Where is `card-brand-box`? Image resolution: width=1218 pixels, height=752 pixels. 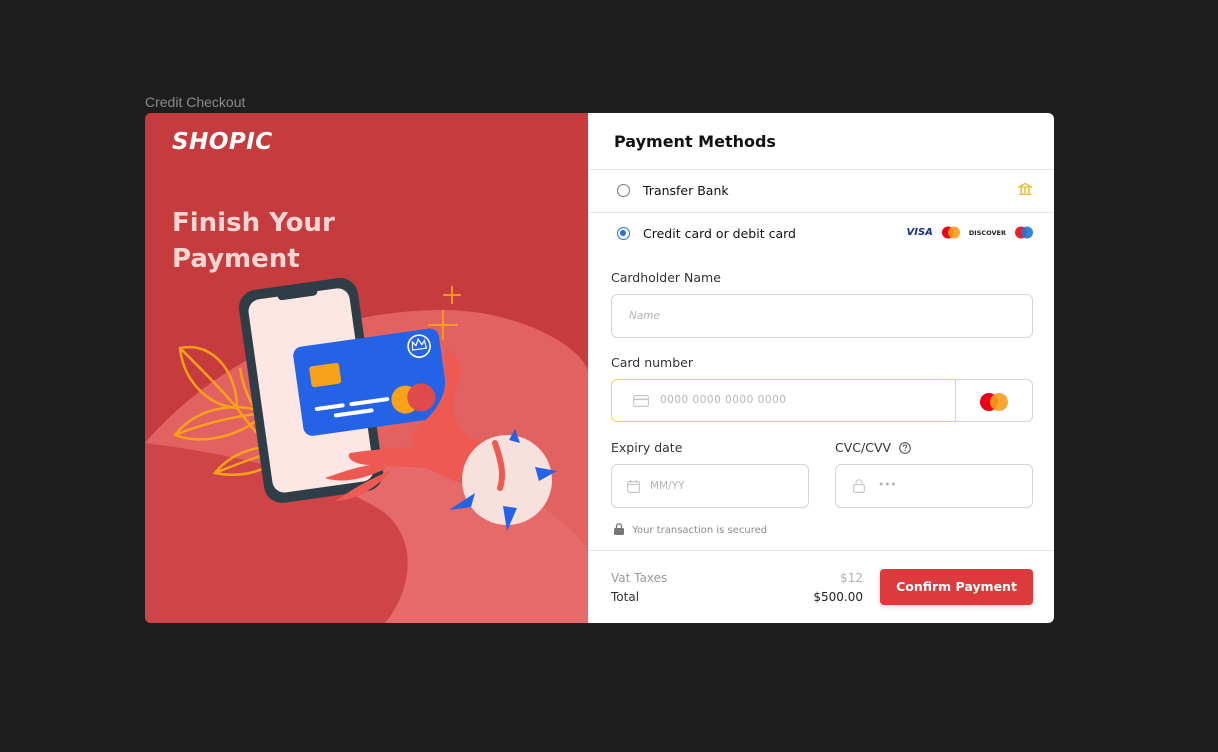 card-brand-box is located at coordinates (994, 400).